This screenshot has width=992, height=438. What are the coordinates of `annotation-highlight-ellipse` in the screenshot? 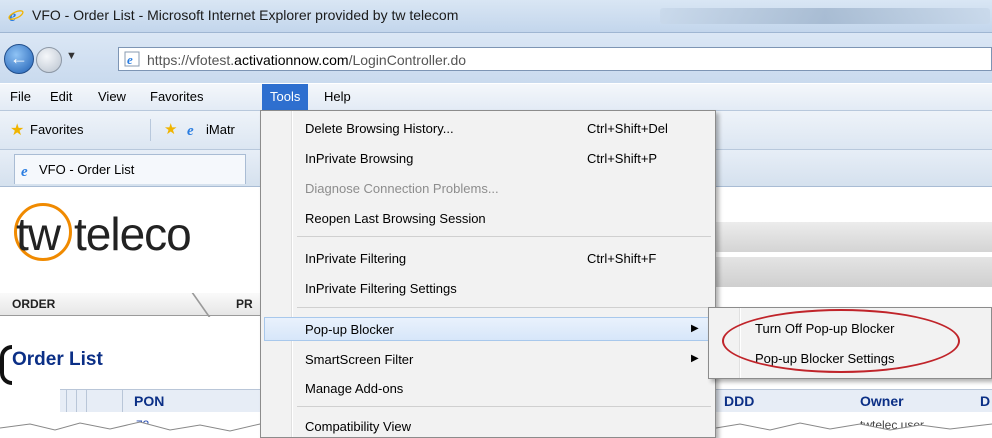 It's located at (841, 341).